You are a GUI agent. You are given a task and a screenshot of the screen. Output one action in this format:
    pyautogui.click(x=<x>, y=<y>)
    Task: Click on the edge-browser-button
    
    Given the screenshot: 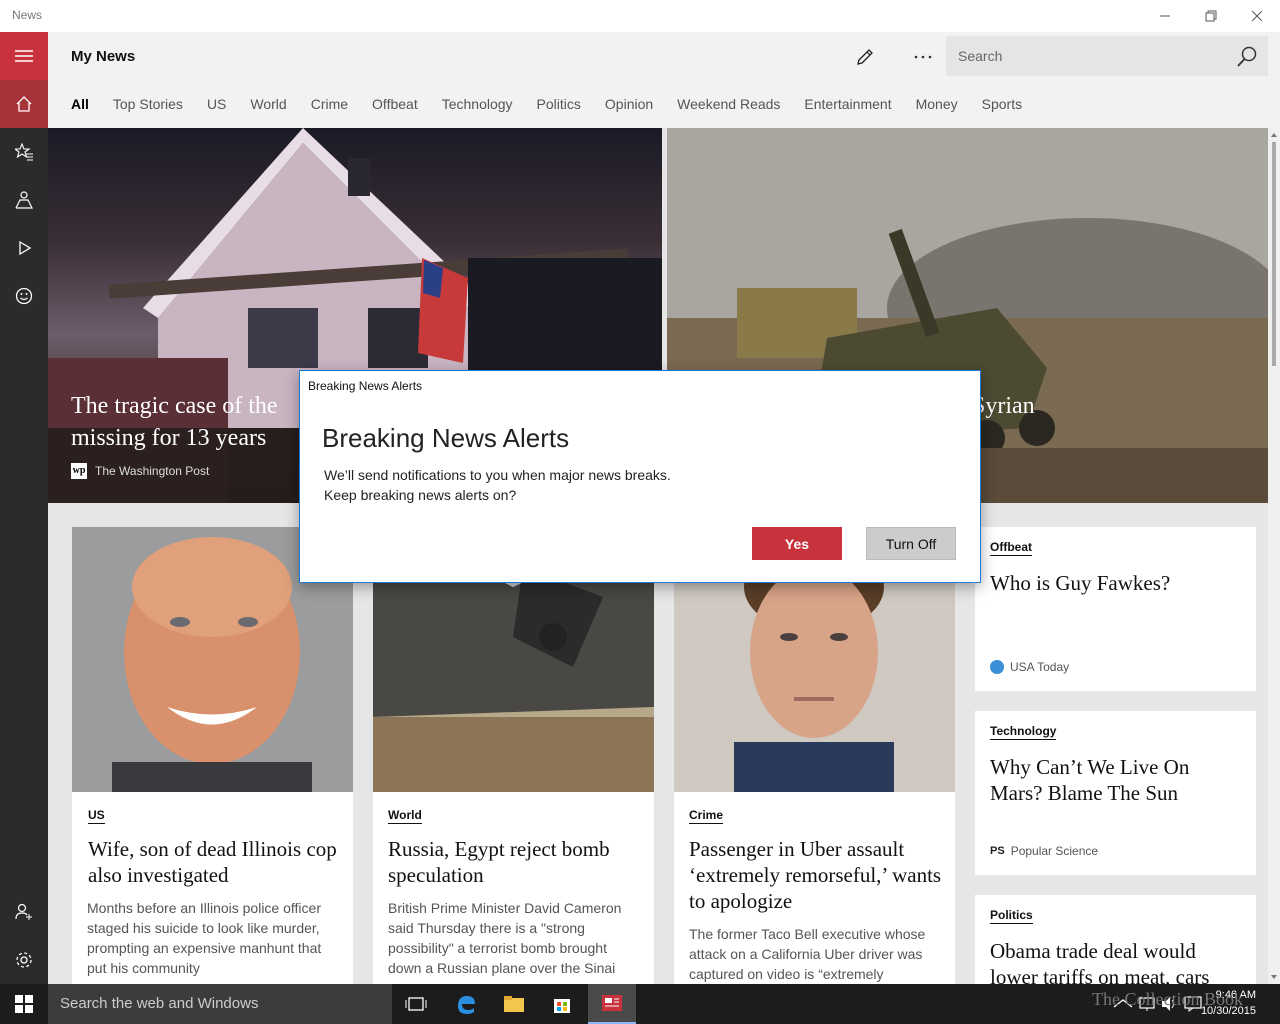 What is the action you would take?
    pyautogui.click(x=466, y=1004)
    